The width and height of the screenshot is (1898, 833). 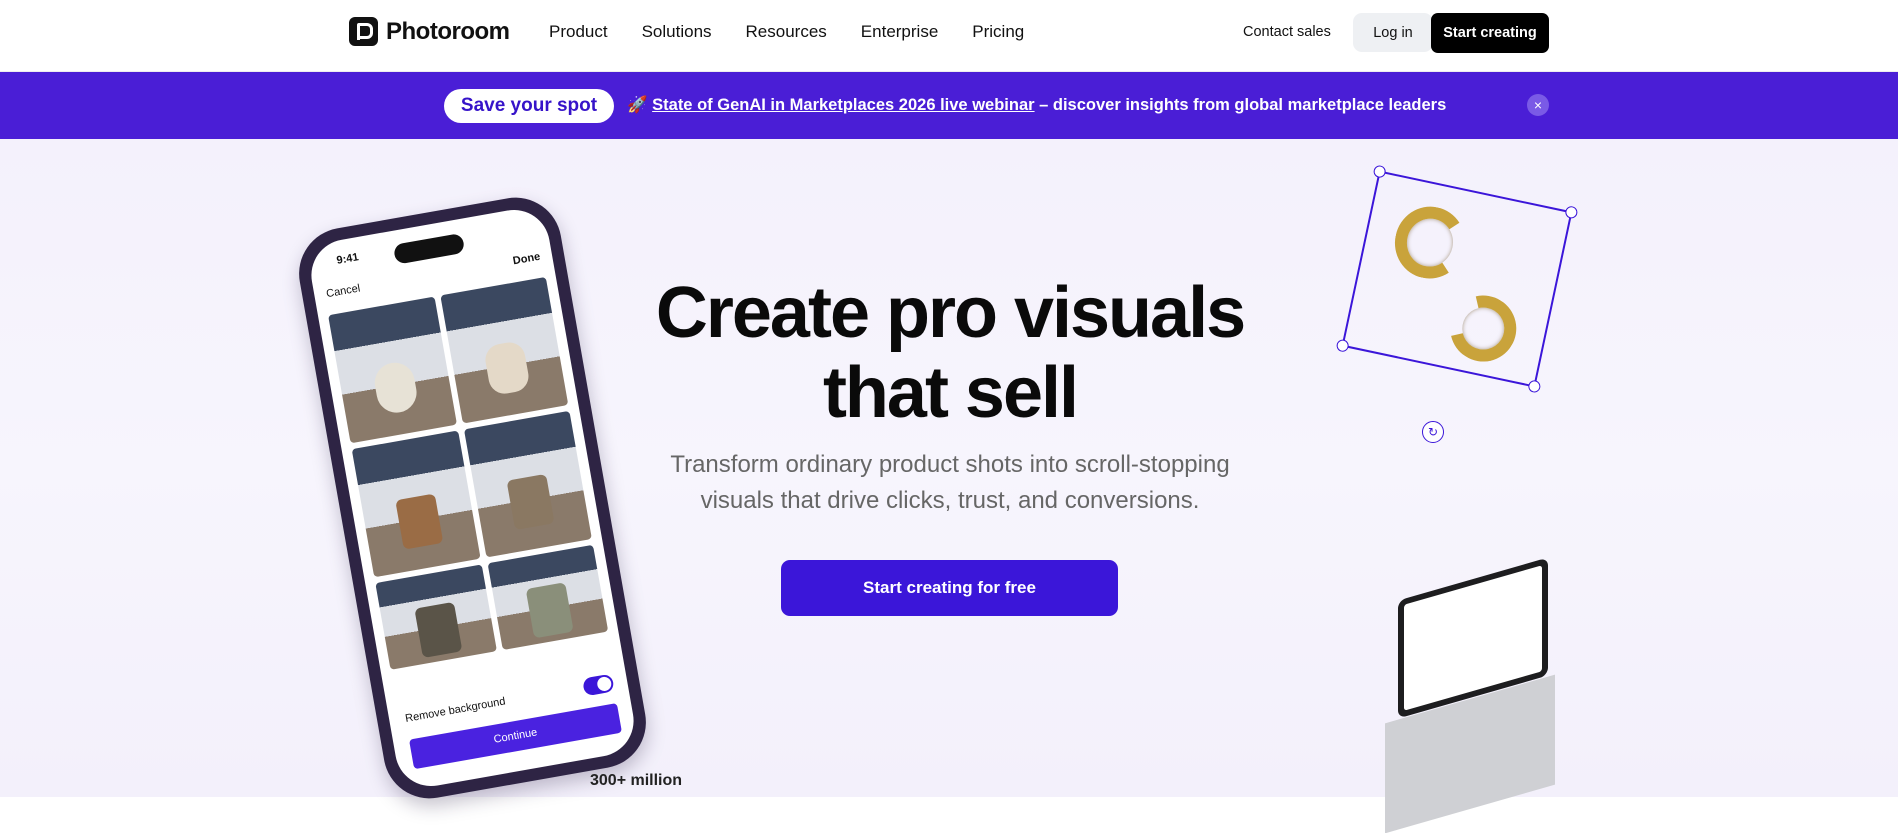 I want to click on users-count: 300+ million, so click(x=636, y=780).